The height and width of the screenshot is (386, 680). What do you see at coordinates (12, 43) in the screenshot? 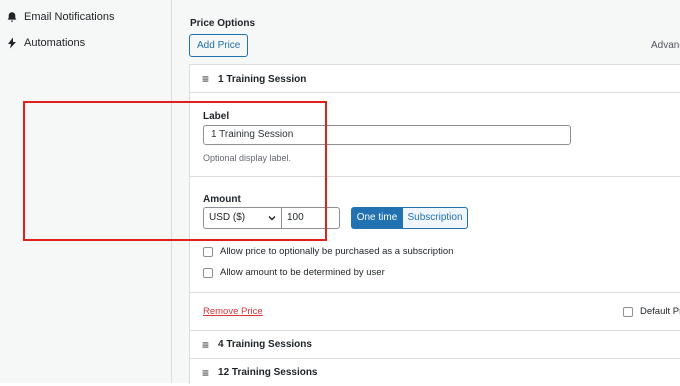
I see `bolt-icon` at bounding box center [12, 43].